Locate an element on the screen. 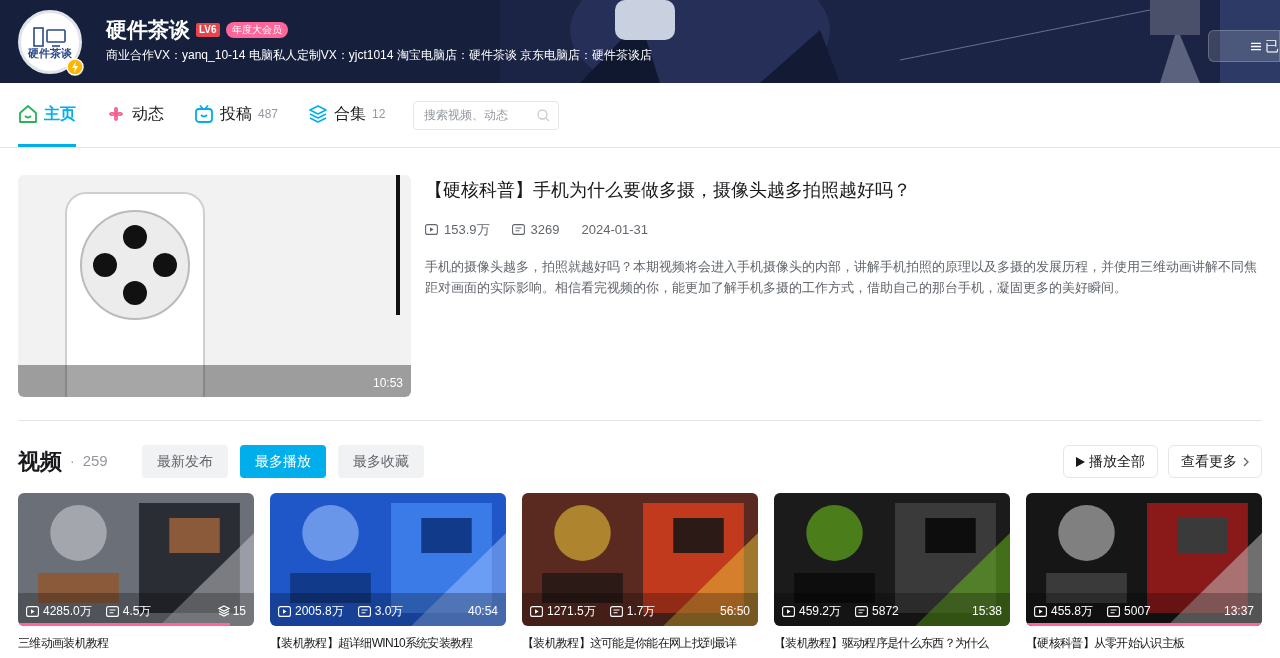  play-count: 4285.0万 is located at coordinates (67, 611).